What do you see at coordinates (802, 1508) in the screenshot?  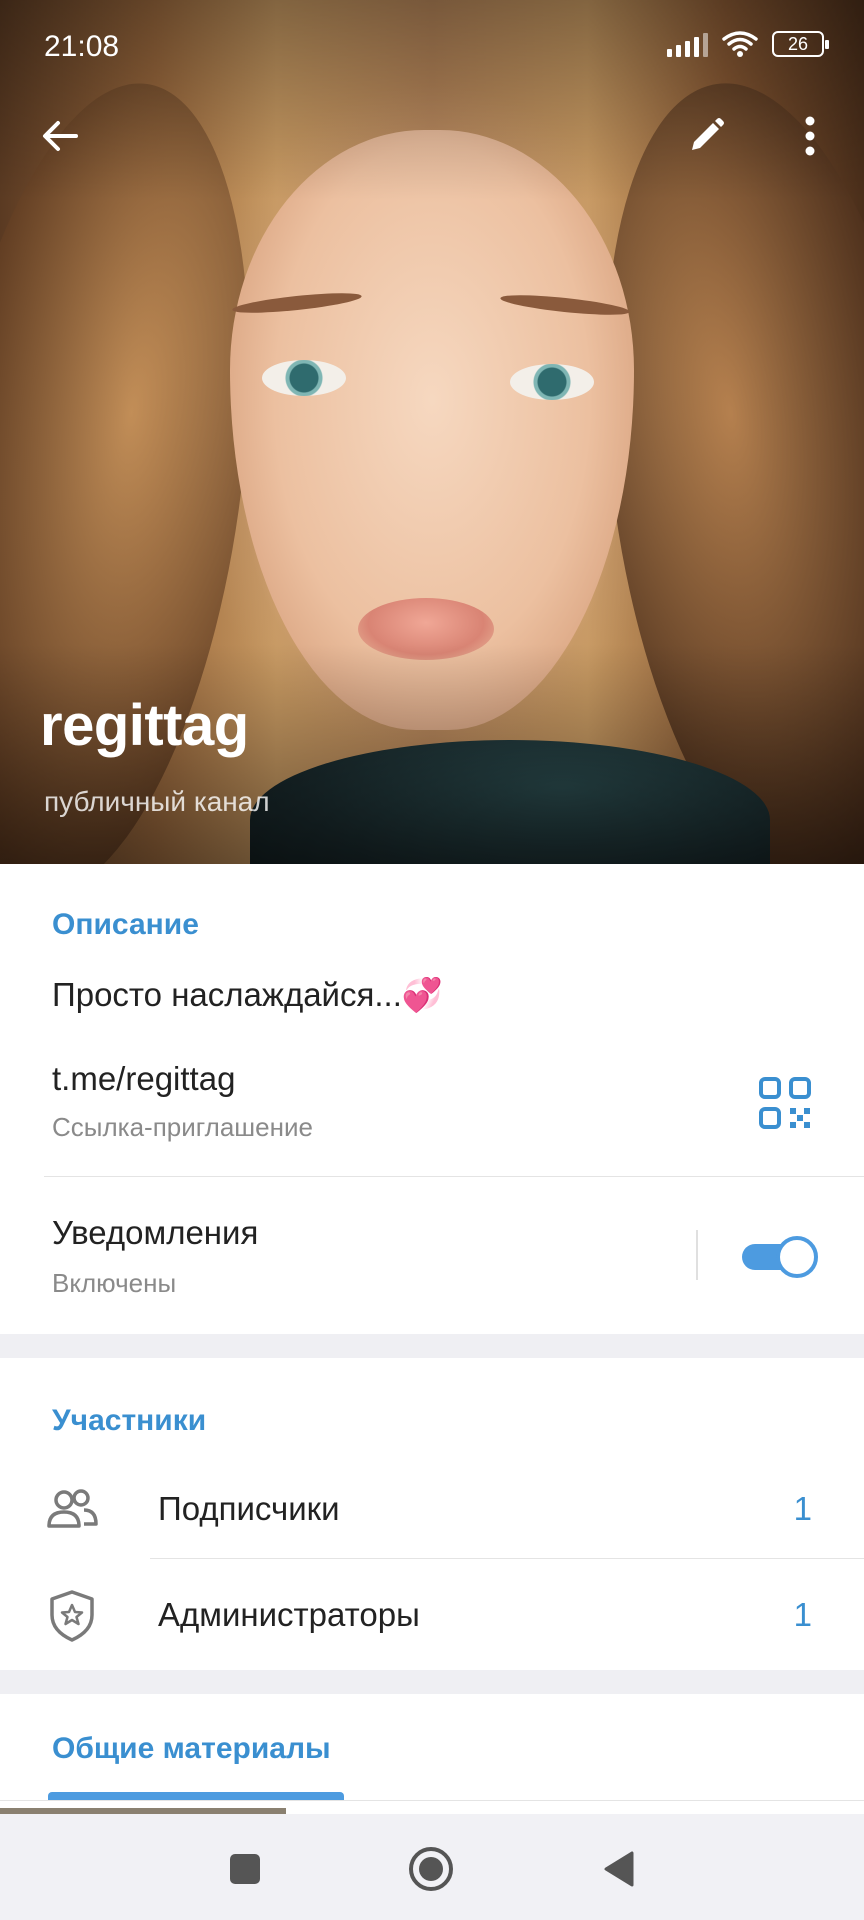 I see `subscribers-count: 1` at bounding box center [802, 1508].